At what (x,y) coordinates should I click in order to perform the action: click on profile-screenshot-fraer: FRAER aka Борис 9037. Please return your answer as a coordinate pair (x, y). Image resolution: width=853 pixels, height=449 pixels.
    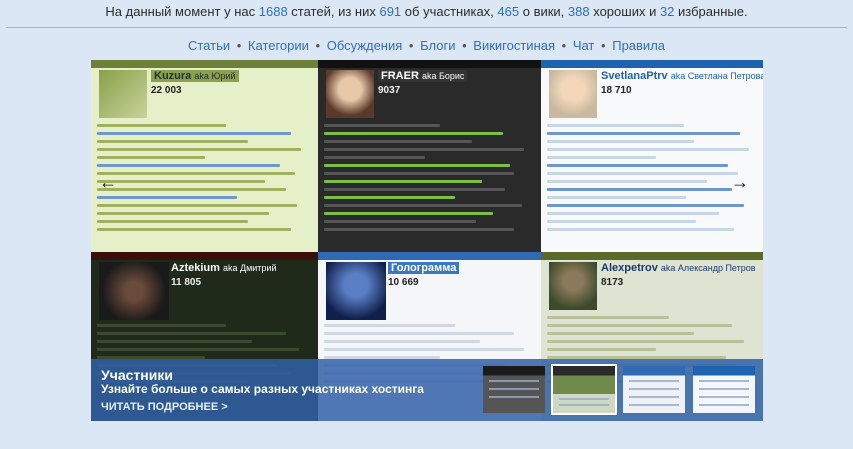
    Looking at the image, I should click on (429, 156).